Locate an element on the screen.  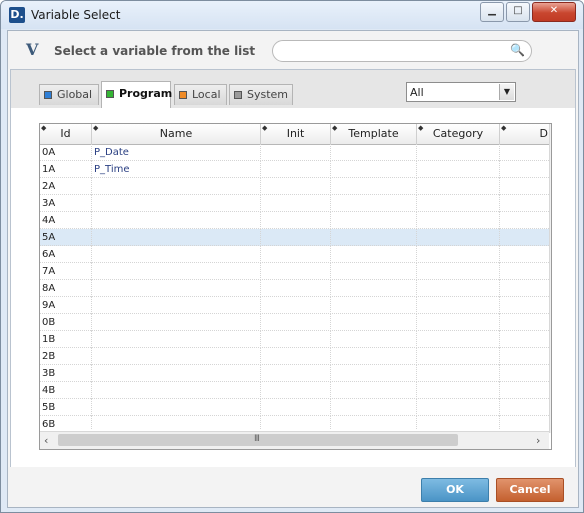
category-filter-select: All ▼ is located at coordinates (461, 92).